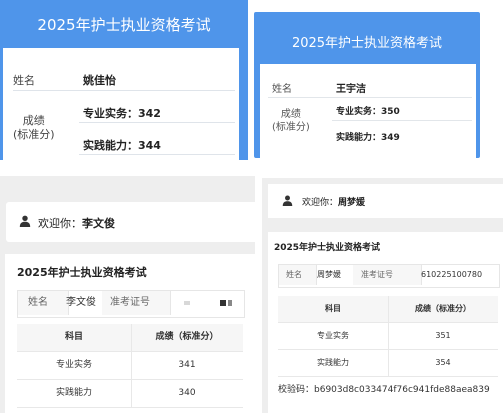  What do you see at coordinates (98, 223) in the screenshot?
I see `welcome-name: 李文俊` at bounding box center [98, 223].